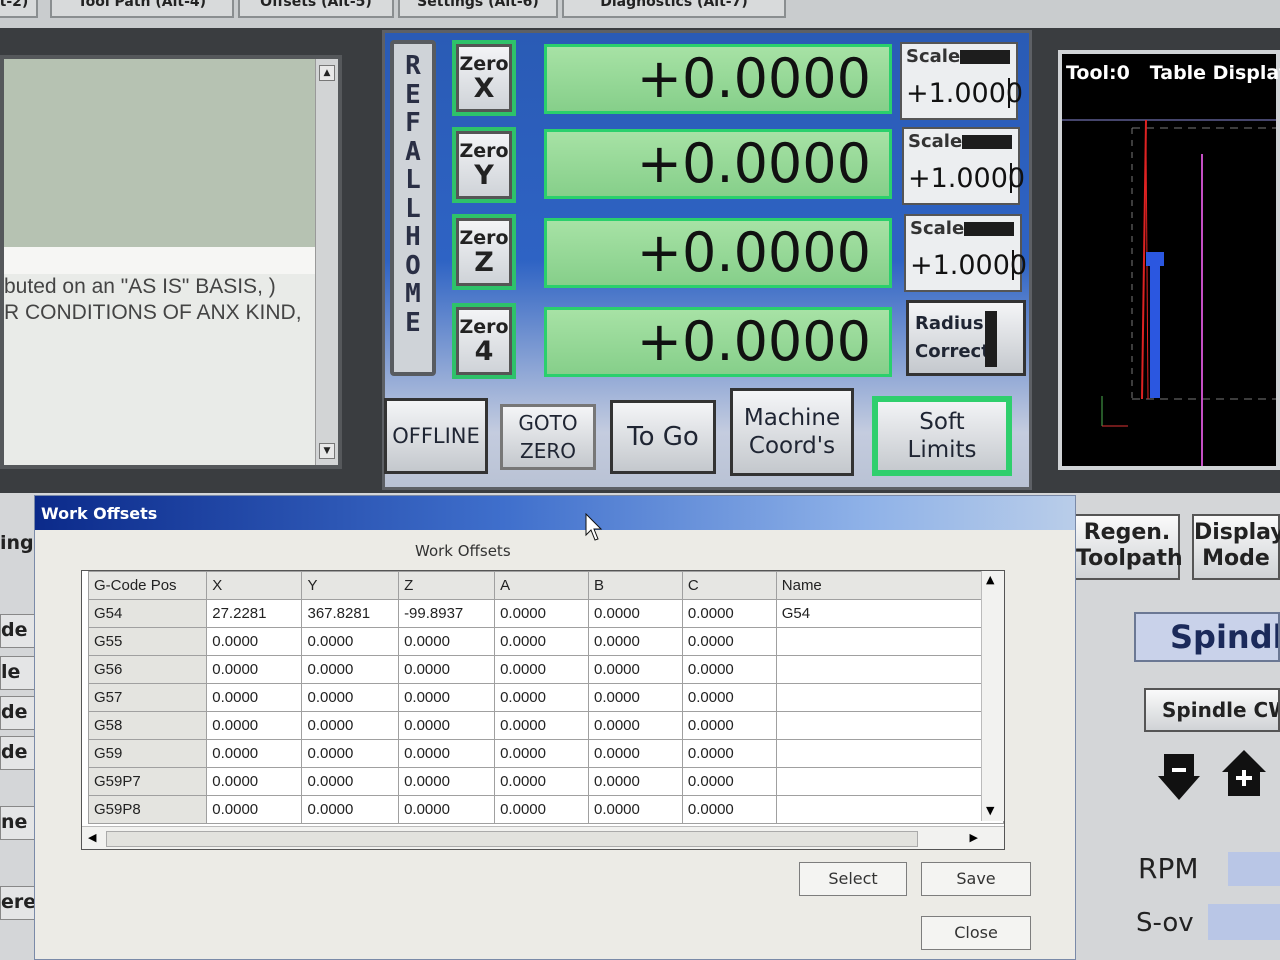 Image resolution: width=1280 pixels, height=960 pixels. I want to click on ref-all-home-button: REFALLHOME, so click(413, 208).